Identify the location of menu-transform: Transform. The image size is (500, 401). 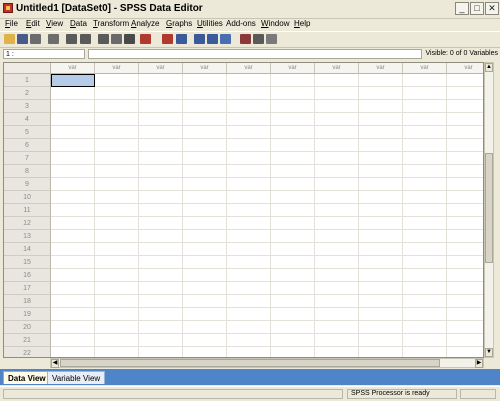
(111, 23).